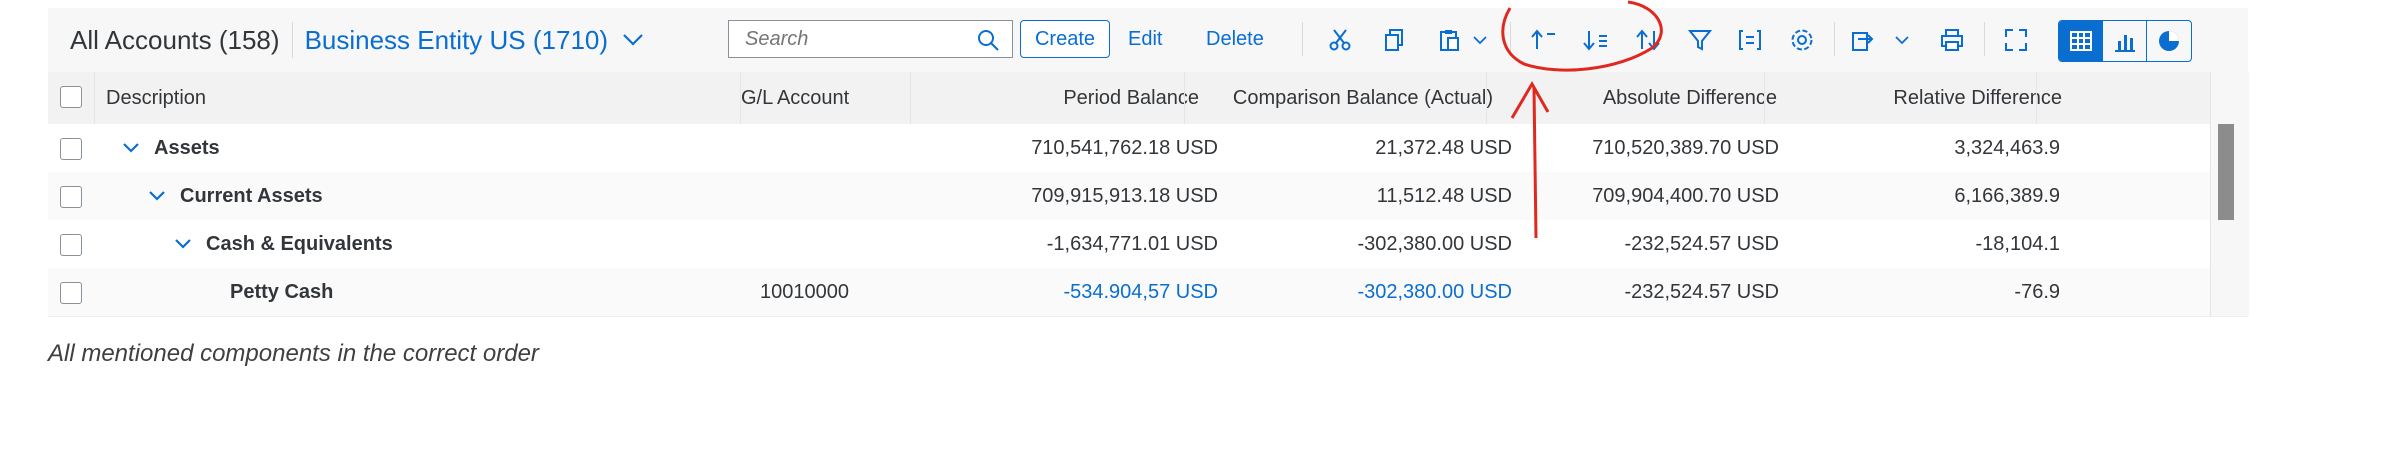 Image resolution: width=2394 pixels, height=462 pixels. I want to click on row-period-balance: 709,915,913.18 USD, so click(1124, 195).